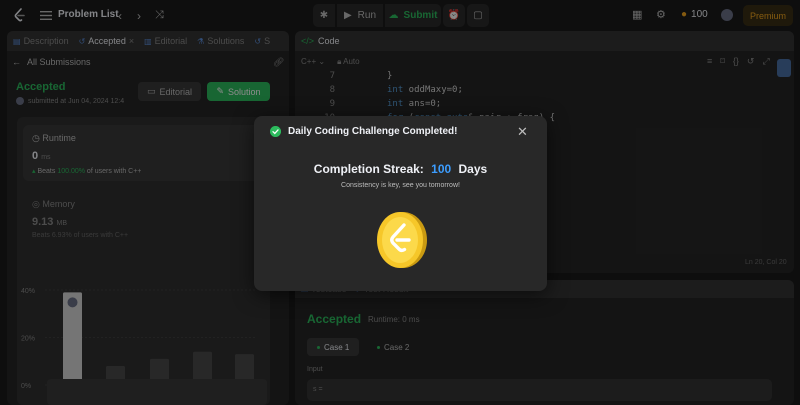 The image size is (800, 405). Describe the element at coordinates (522, 132) in the screenshot. I see `close-icon: ✕` at that location.